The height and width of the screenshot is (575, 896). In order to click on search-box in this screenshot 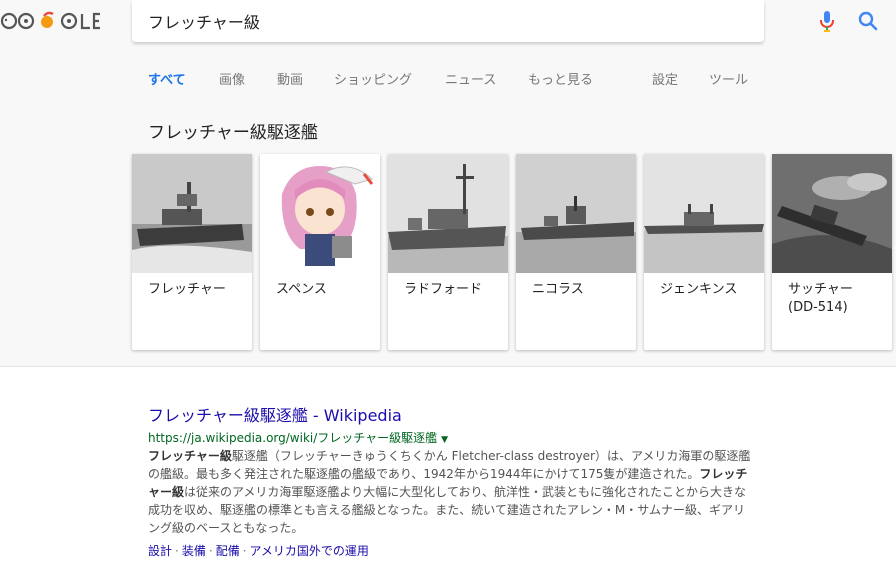, I will do `click(505, 21)`.